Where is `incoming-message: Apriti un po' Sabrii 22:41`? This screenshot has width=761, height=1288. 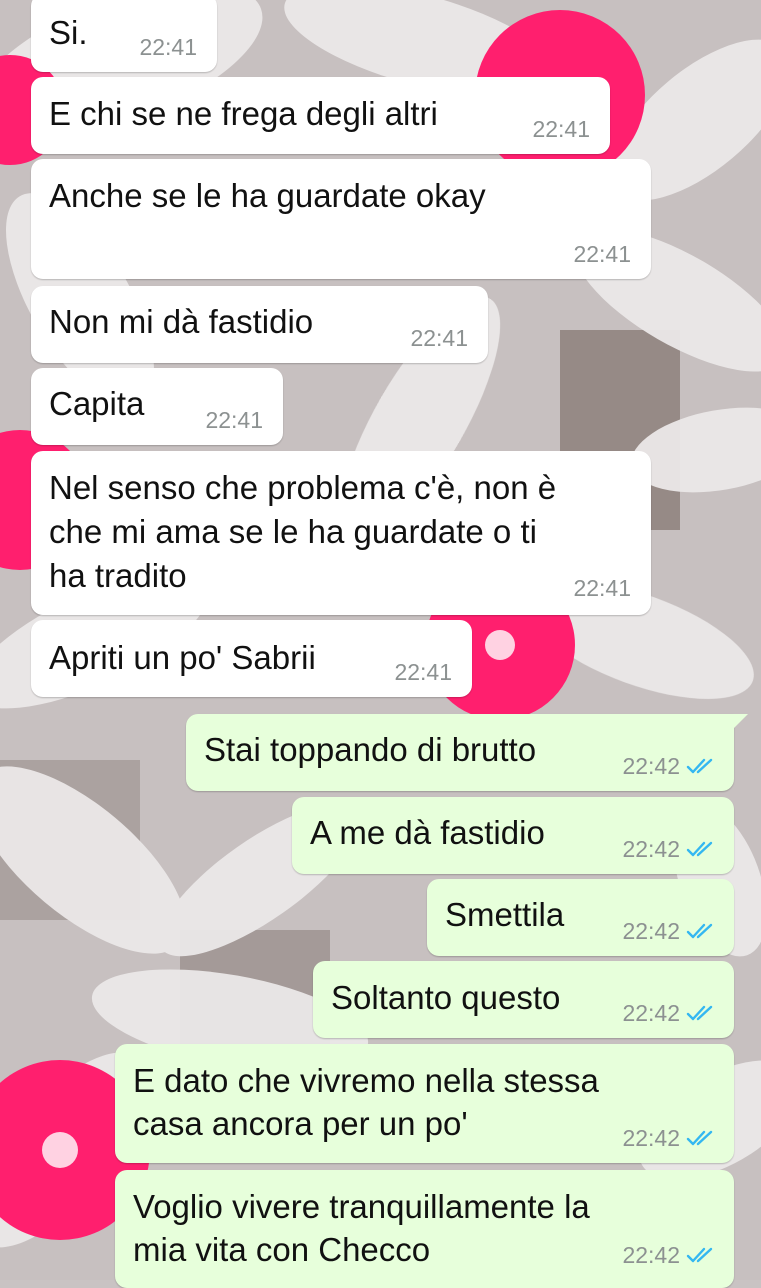 incoming-message: Apriti un po' Sabrii 22:41 is located at coordinates (251, 658).